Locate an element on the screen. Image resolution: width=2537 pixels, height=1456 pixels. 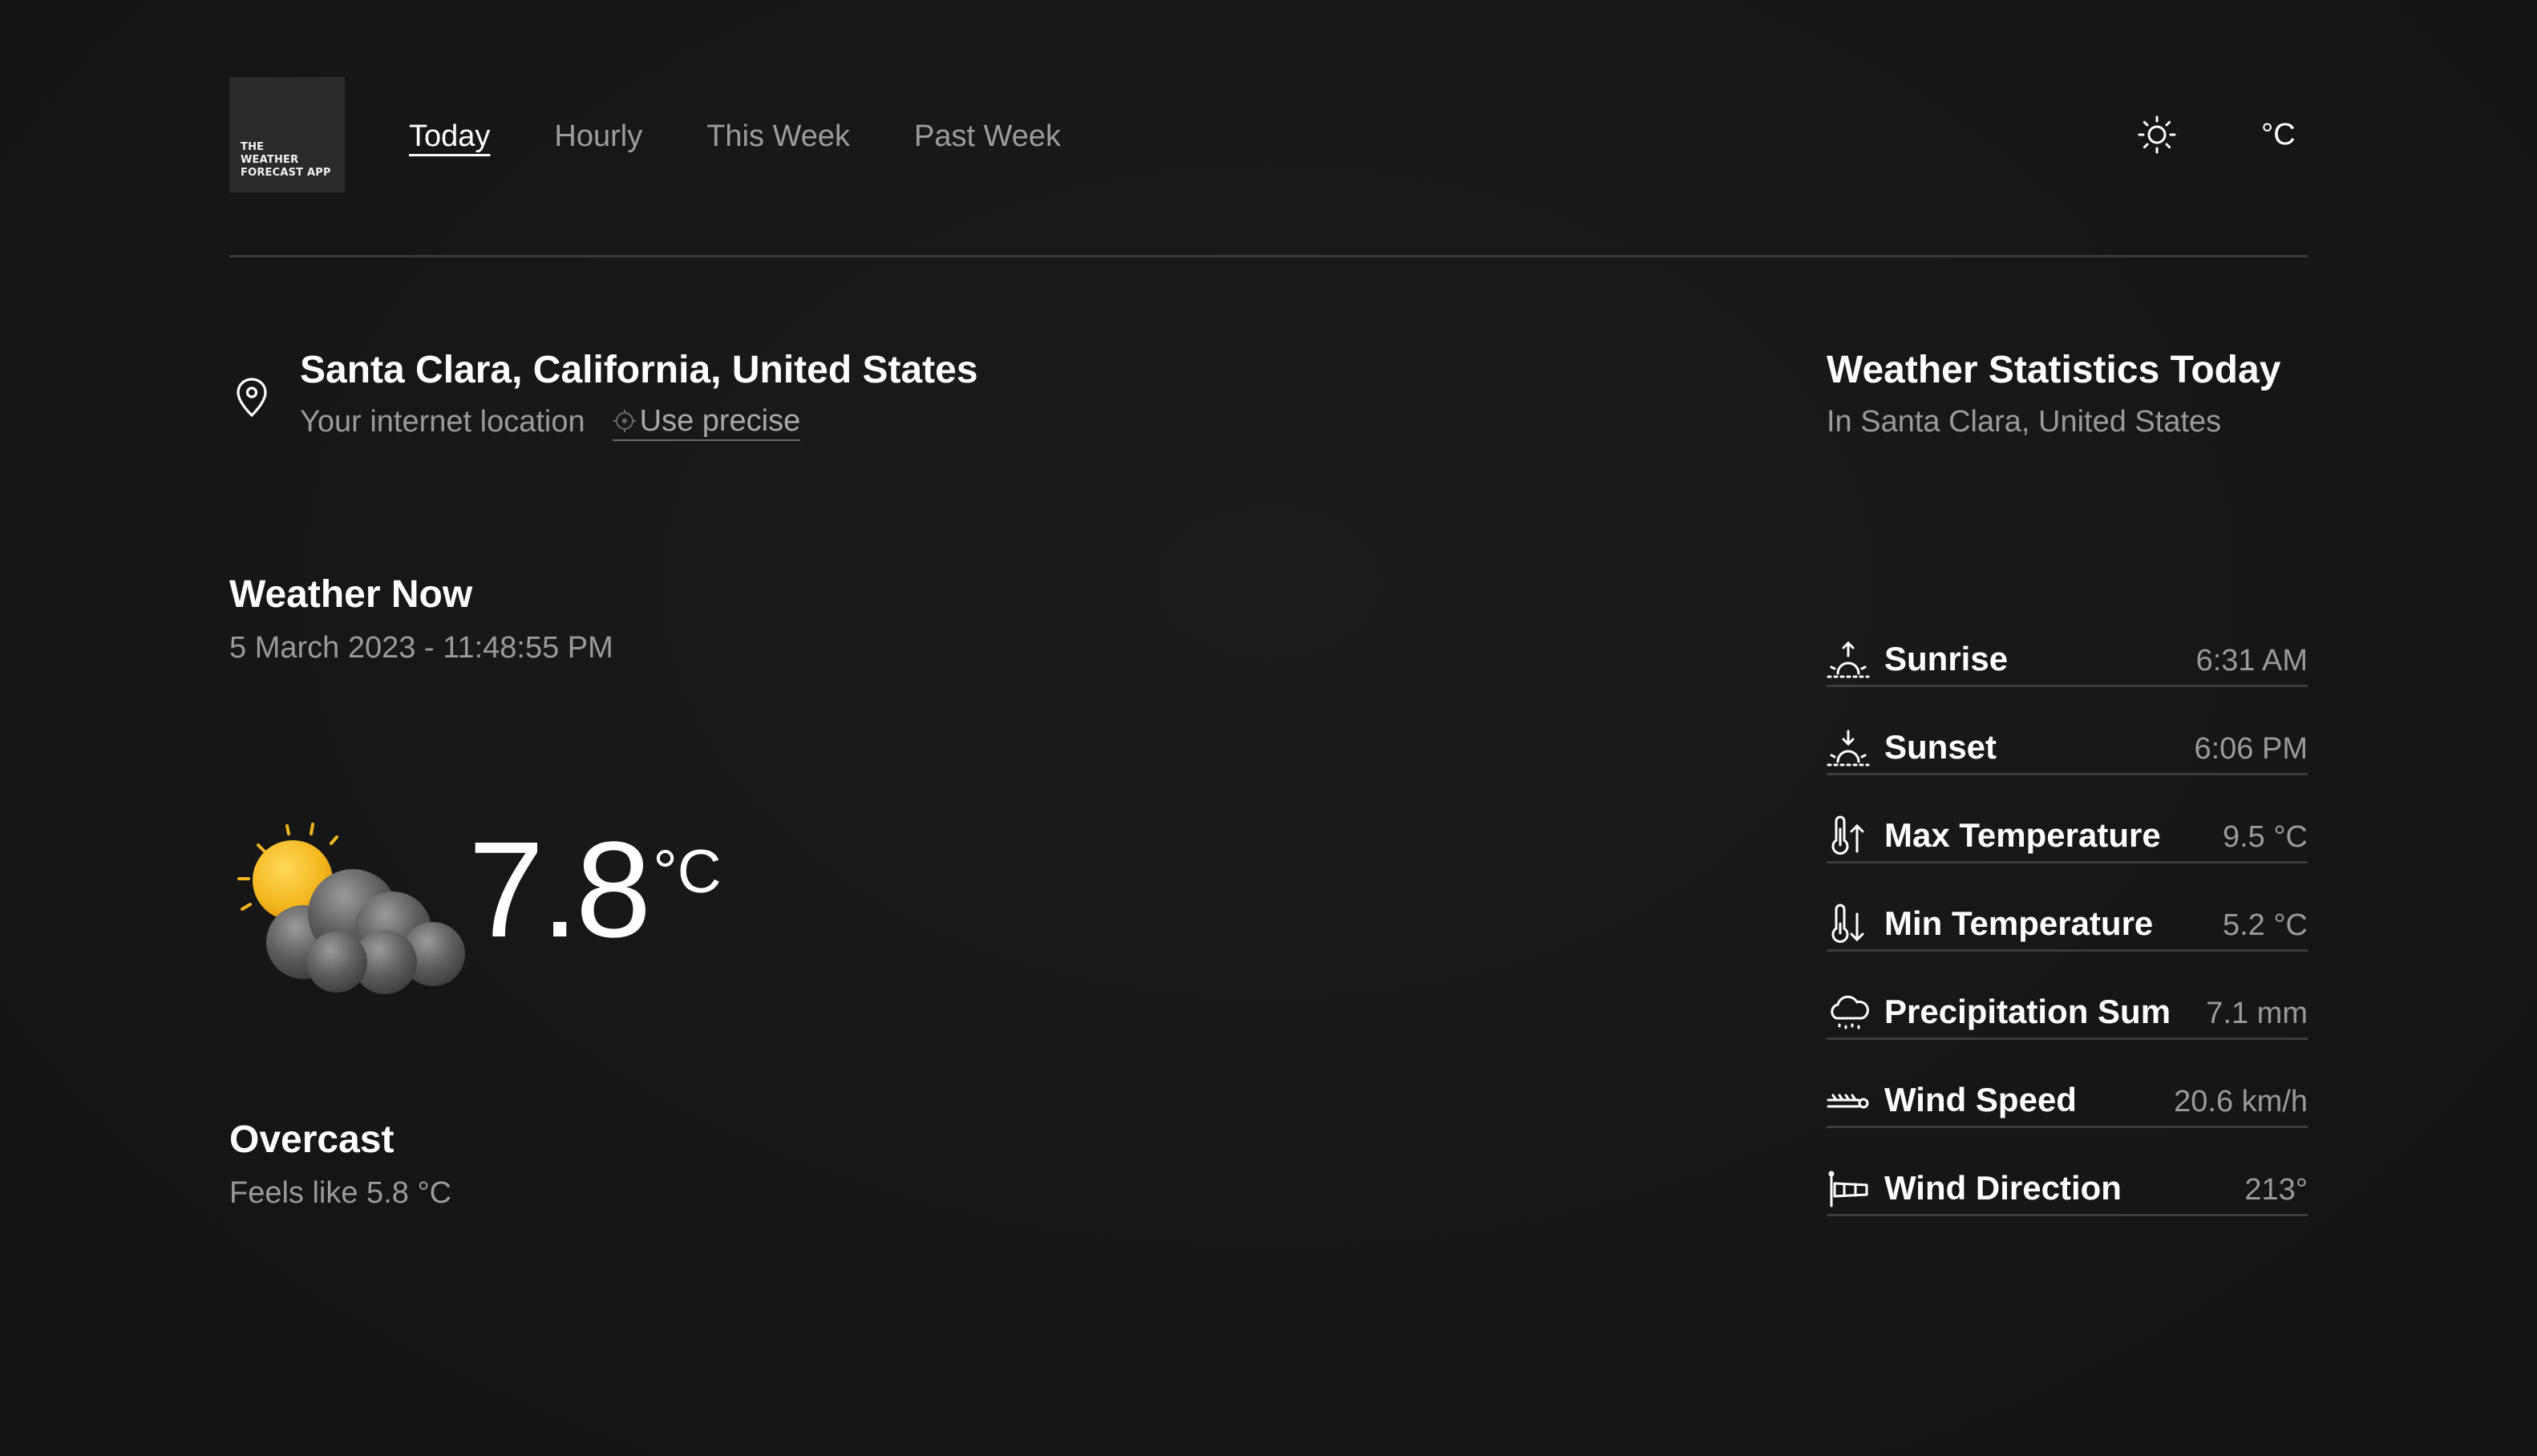
theme-toggle-button is located at coordinates (2157, 135).